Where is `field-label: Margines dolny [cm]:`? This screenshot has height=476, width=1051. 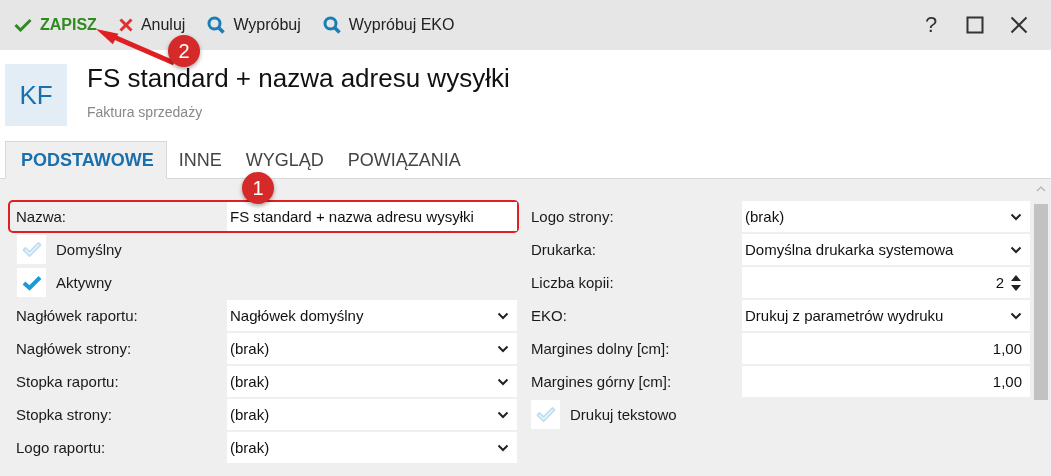 field-label: Margines dolny [cm]: is located at coordinates (600, 348).